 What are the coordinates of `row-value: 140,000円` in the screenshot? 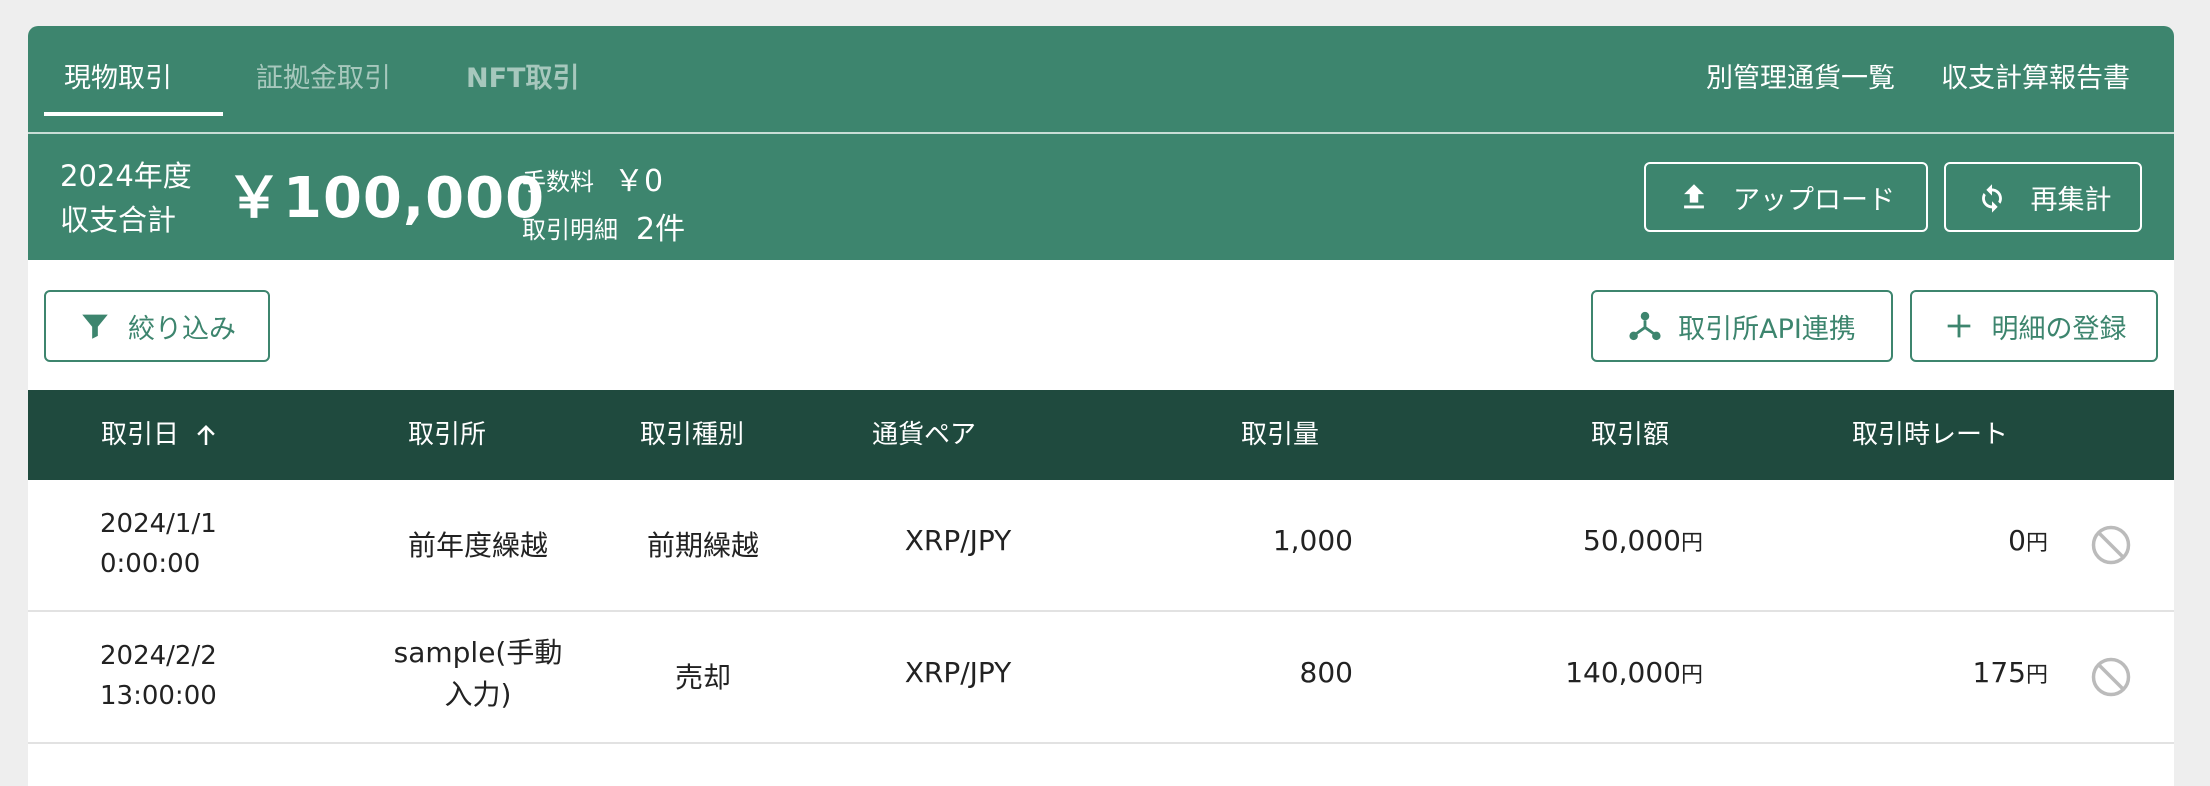 It's located at (1565, 672).